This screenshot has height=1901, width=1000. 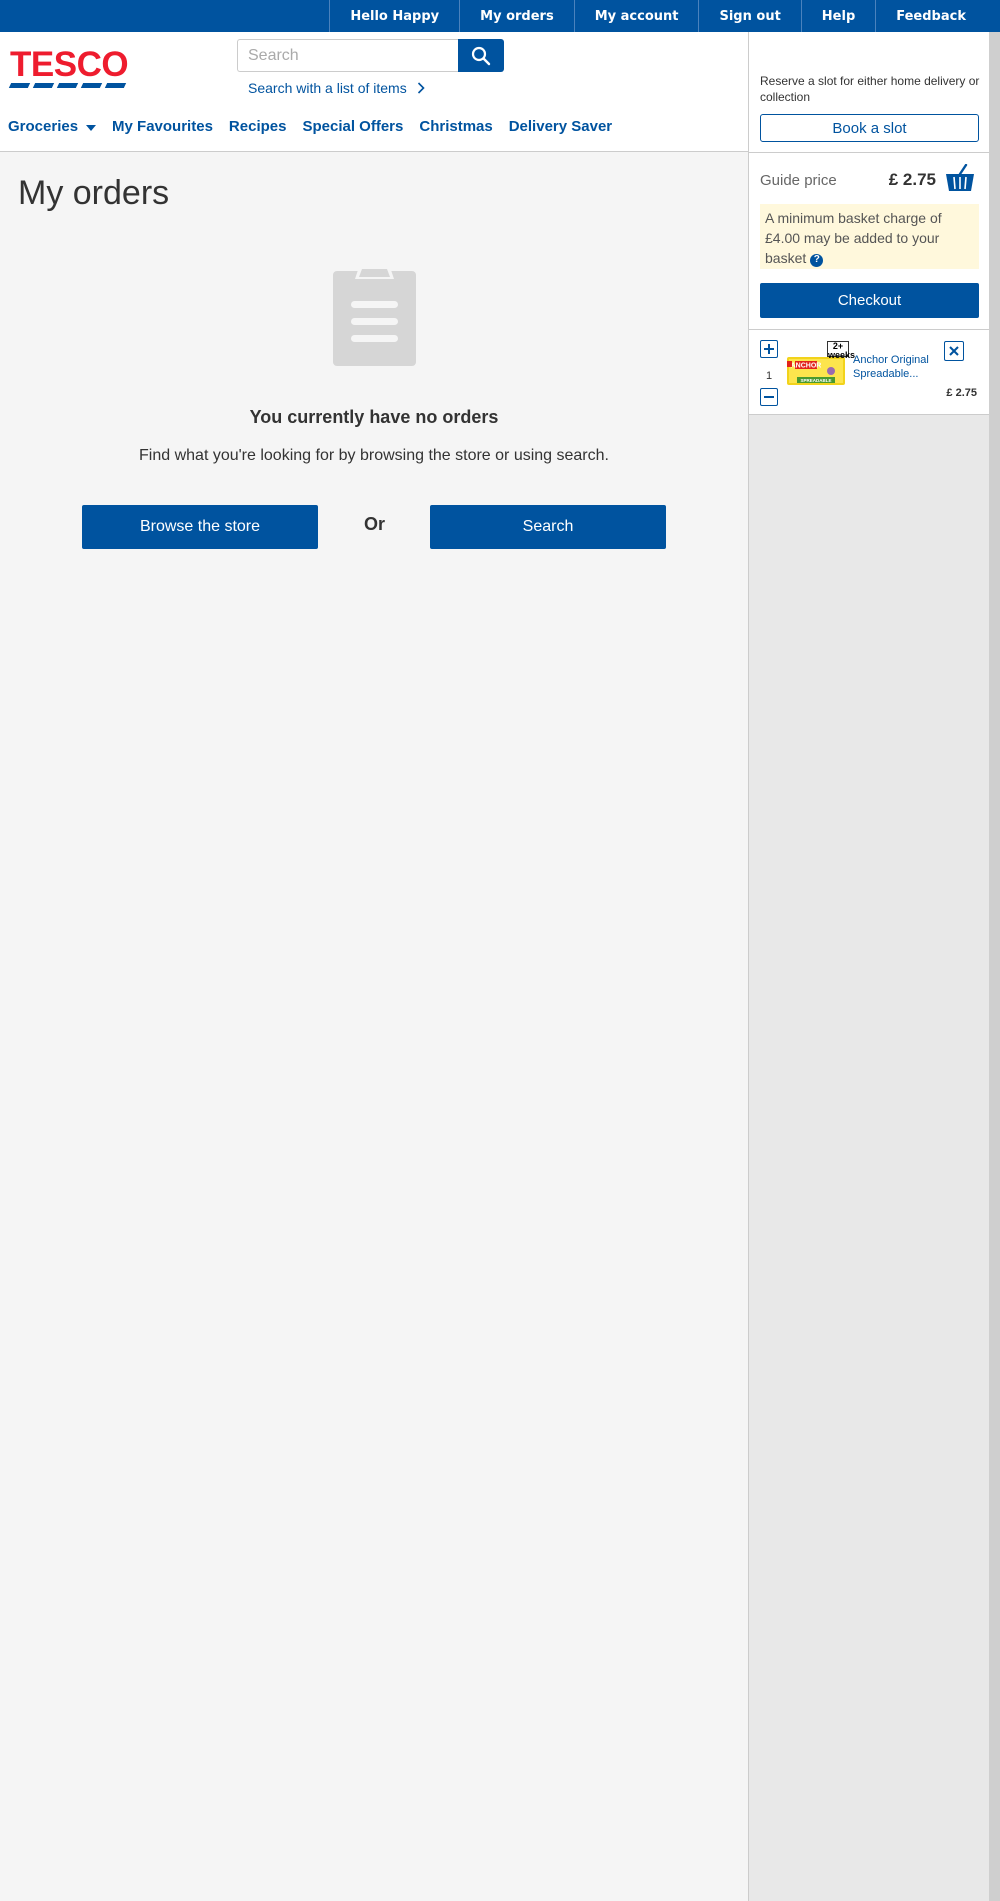 I want to click on chevron-right-icon, so click(x=421, y=88).